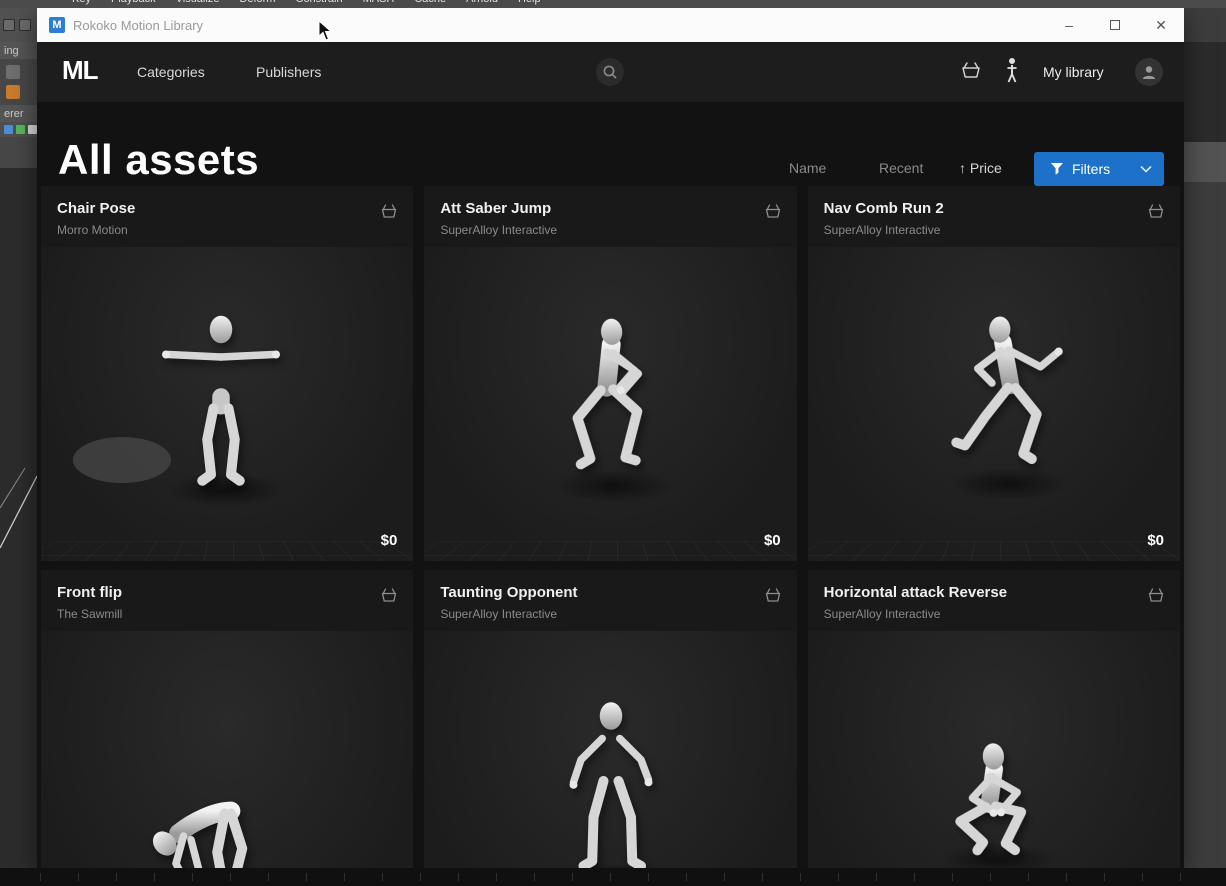  I want to click on asset-publisher: Morro Motion, so click(96, 230).